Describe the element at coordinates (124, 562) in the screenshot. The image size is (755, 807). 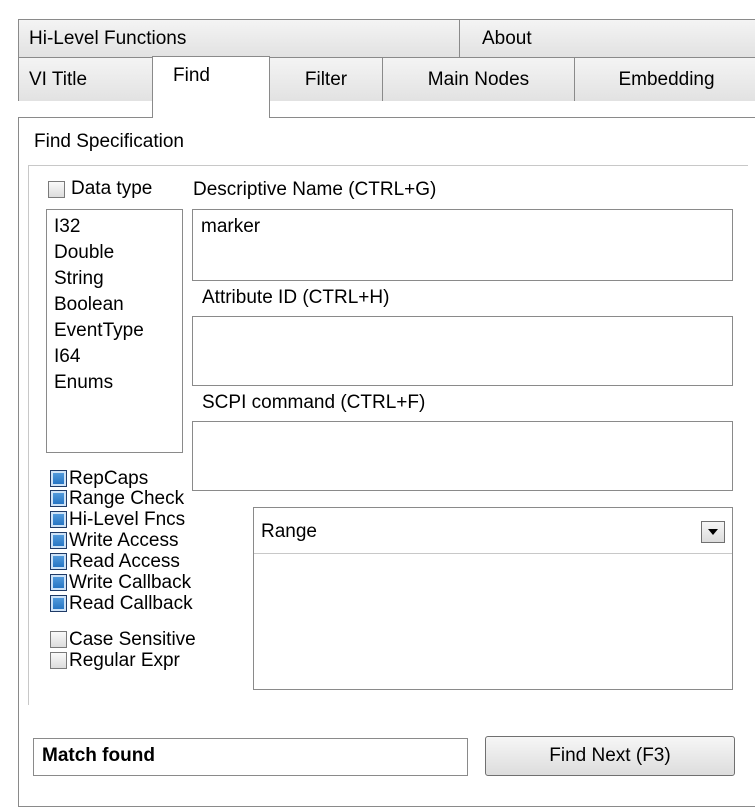
I see `read-access-label: Read Access` at that location.